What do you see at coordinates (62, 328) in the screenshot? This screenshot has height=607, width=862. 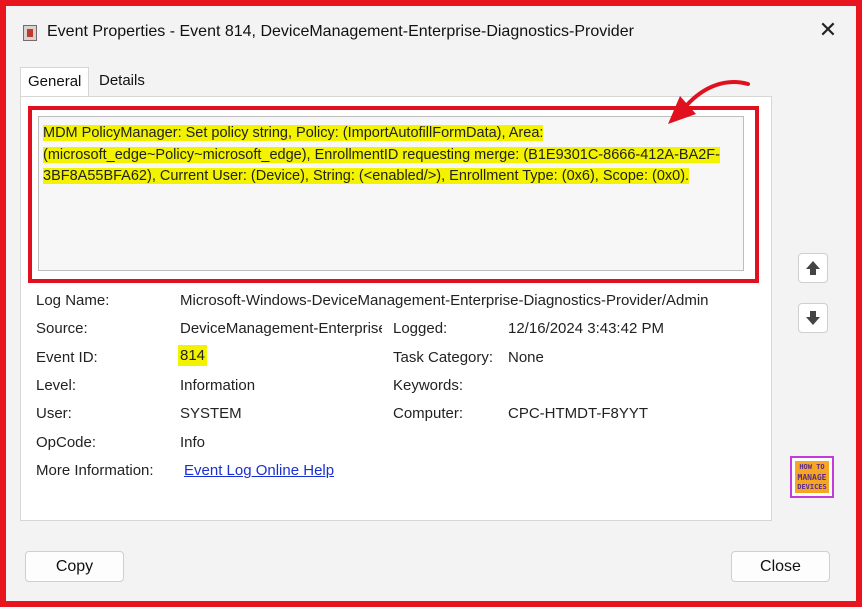 I see `source-label: Source:` at bounding box center [62, 328].